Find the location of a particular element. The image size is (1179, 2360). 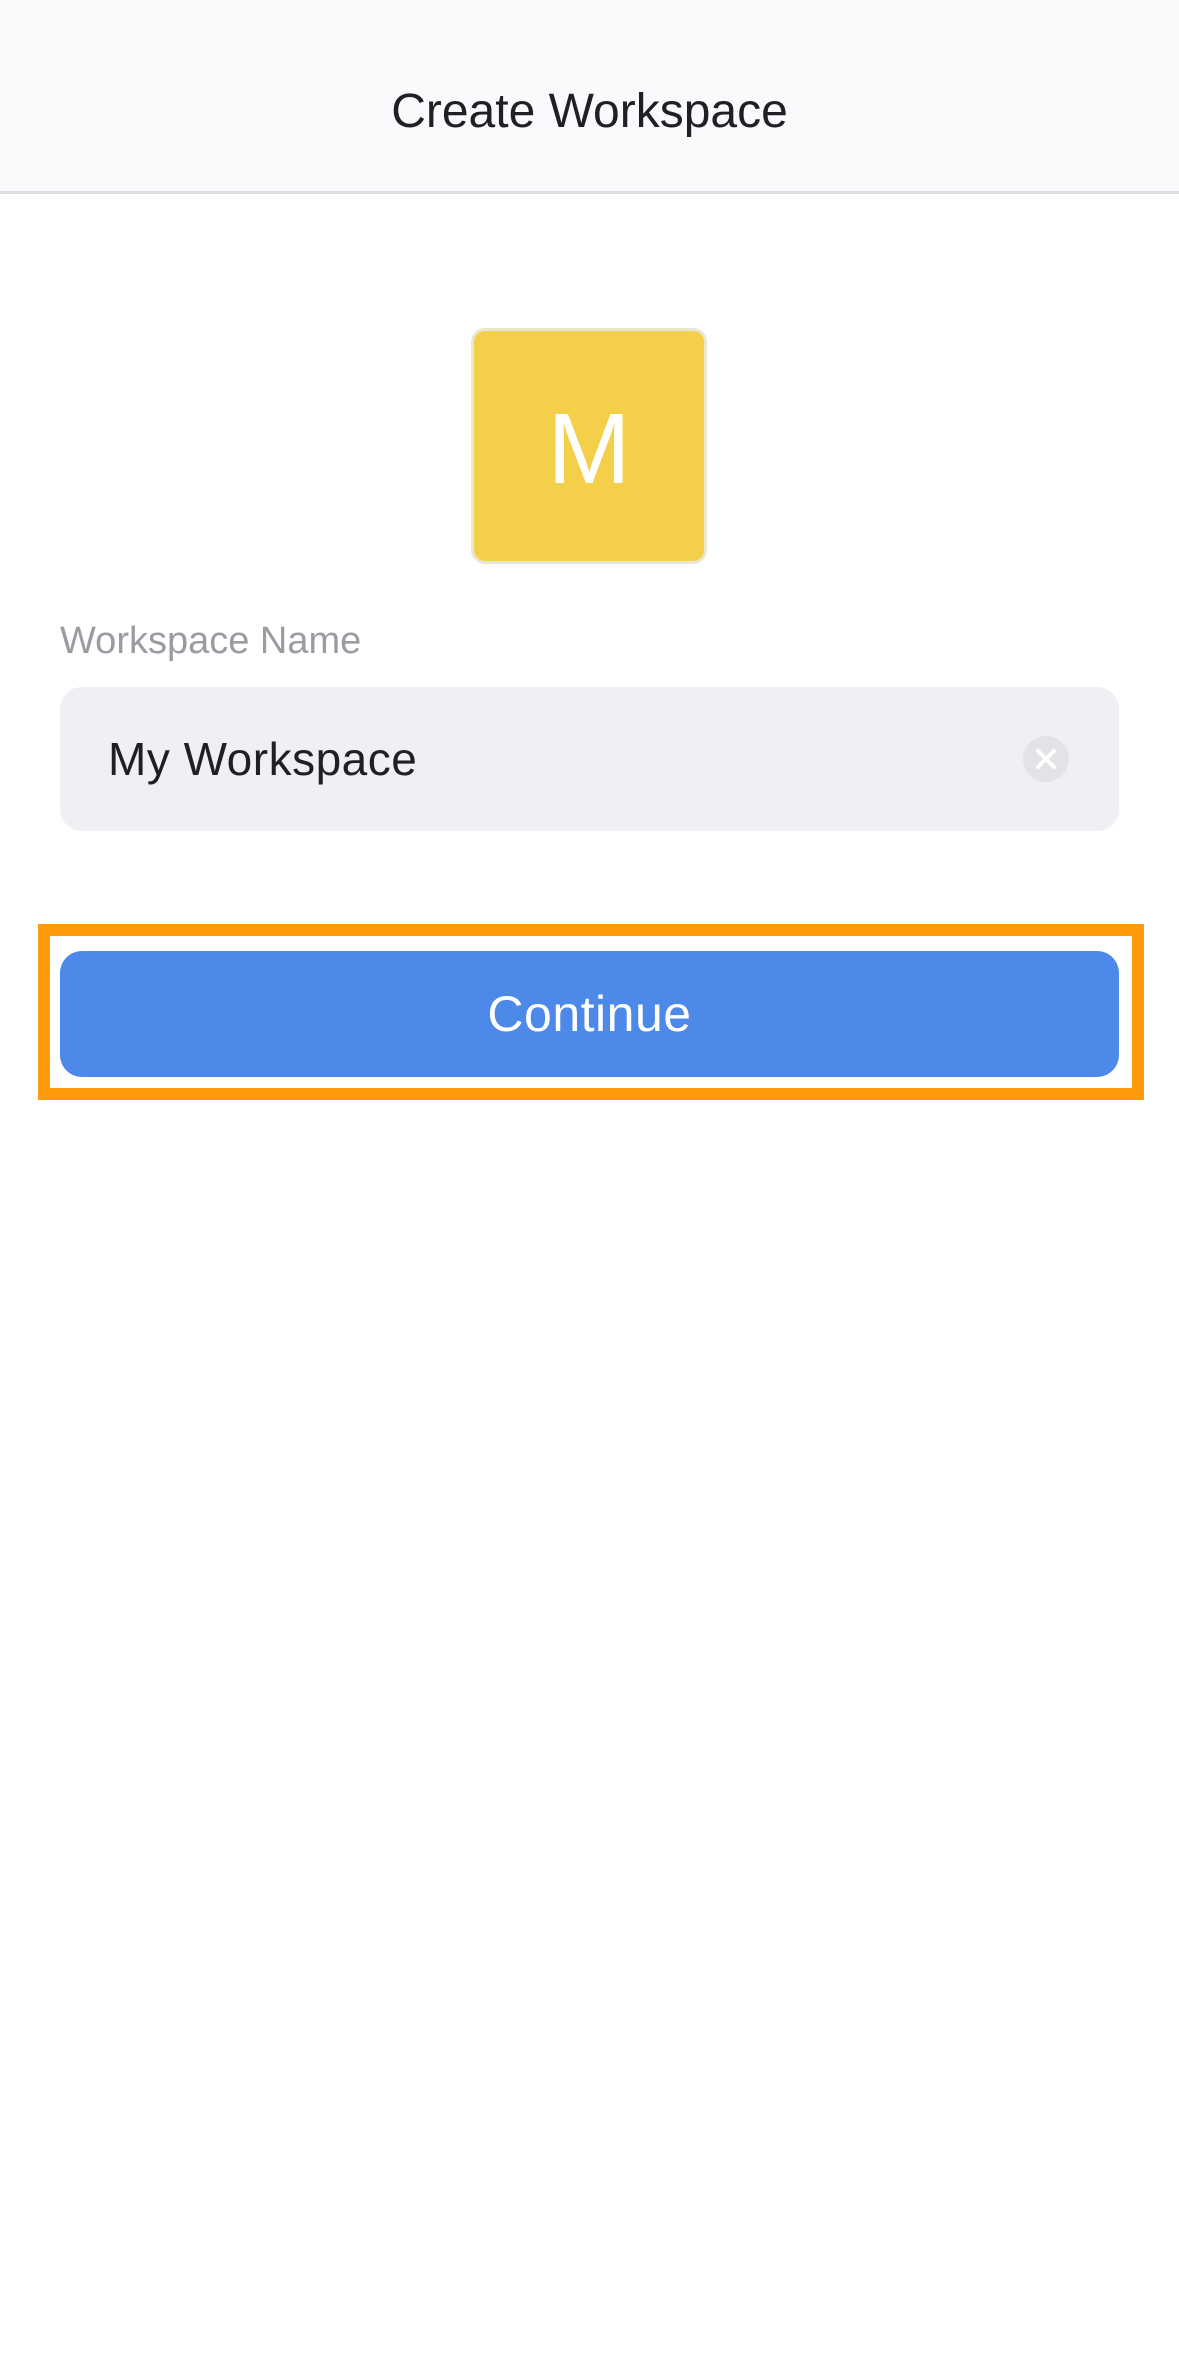

workspace-name-input: My Workspace is located at coordinates (589, 759).